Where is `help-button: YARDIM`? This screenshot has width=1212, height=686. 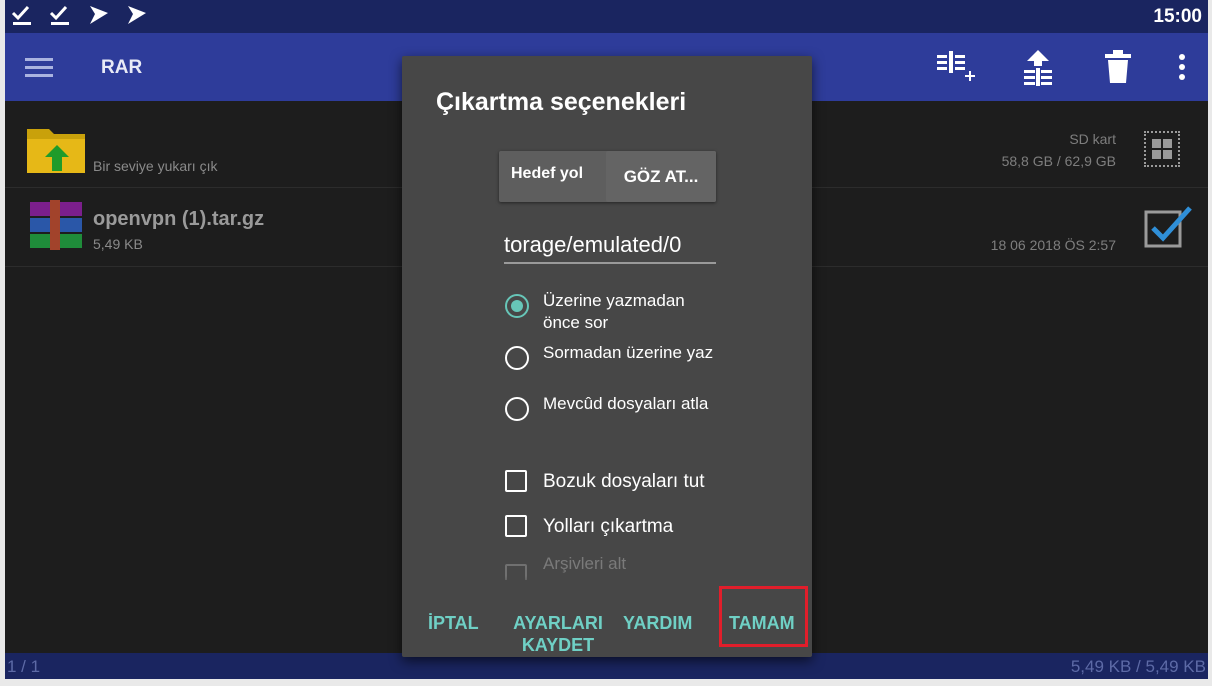
help-button: YARDIM is located at coordinates (657, 623).